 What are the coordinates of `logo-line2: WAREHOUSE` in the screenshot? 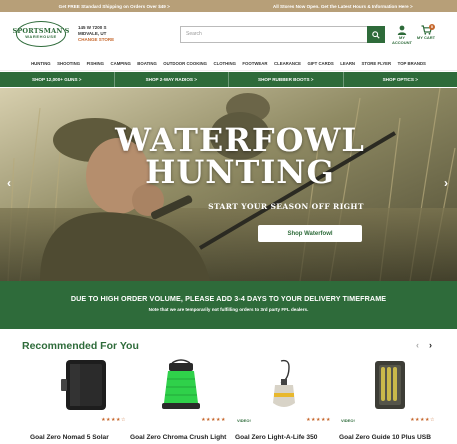 It's located at (41, 36).